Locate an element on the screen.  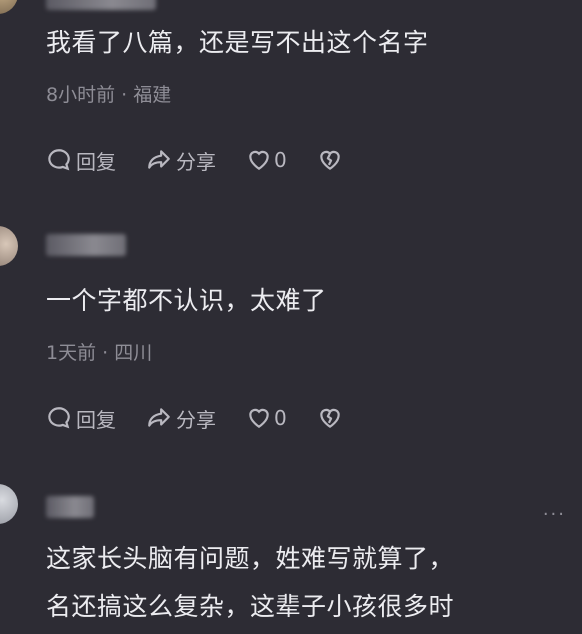
comment-time: 8小时前 is located at coordinates (81, 95).